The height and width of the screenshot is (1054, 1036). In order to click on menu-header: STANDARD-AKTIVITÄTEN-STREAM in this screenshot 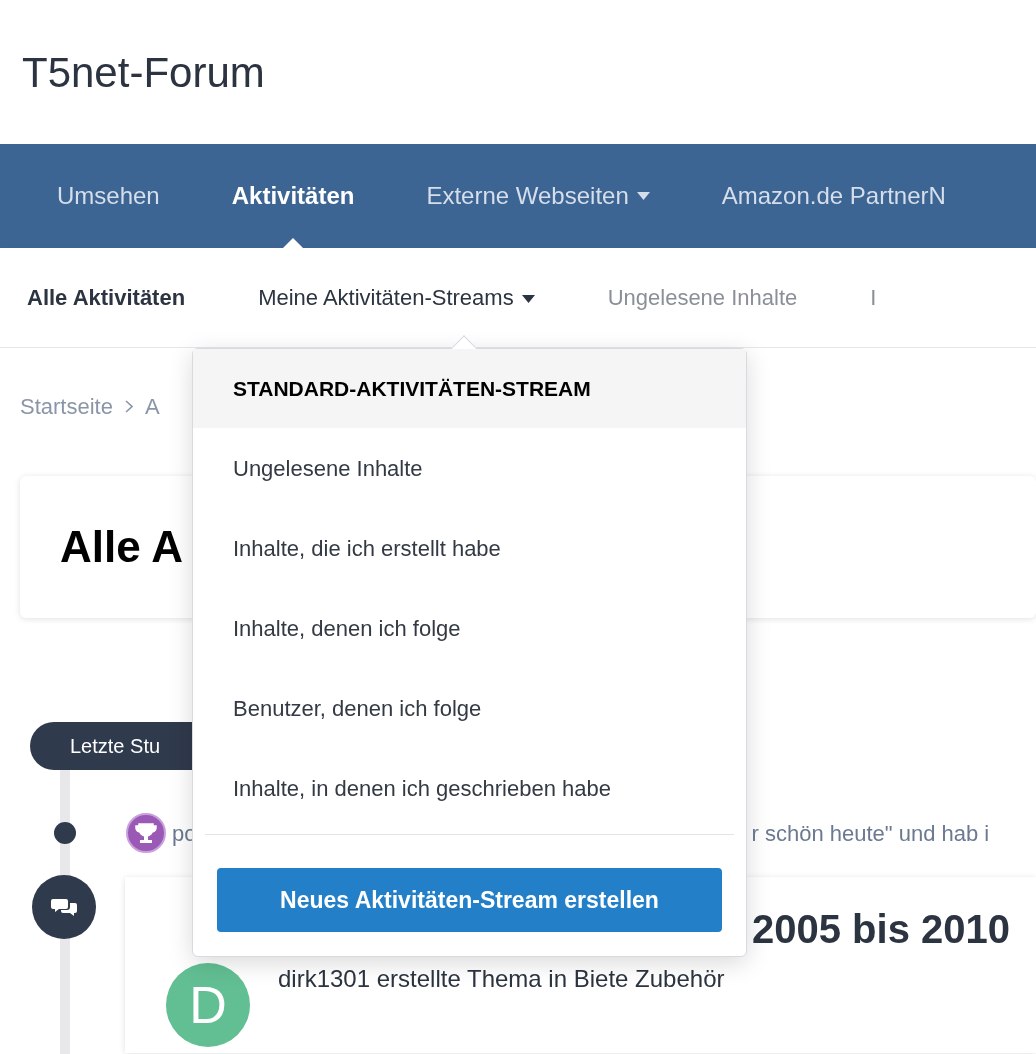, I will do `click(469, 388)`.